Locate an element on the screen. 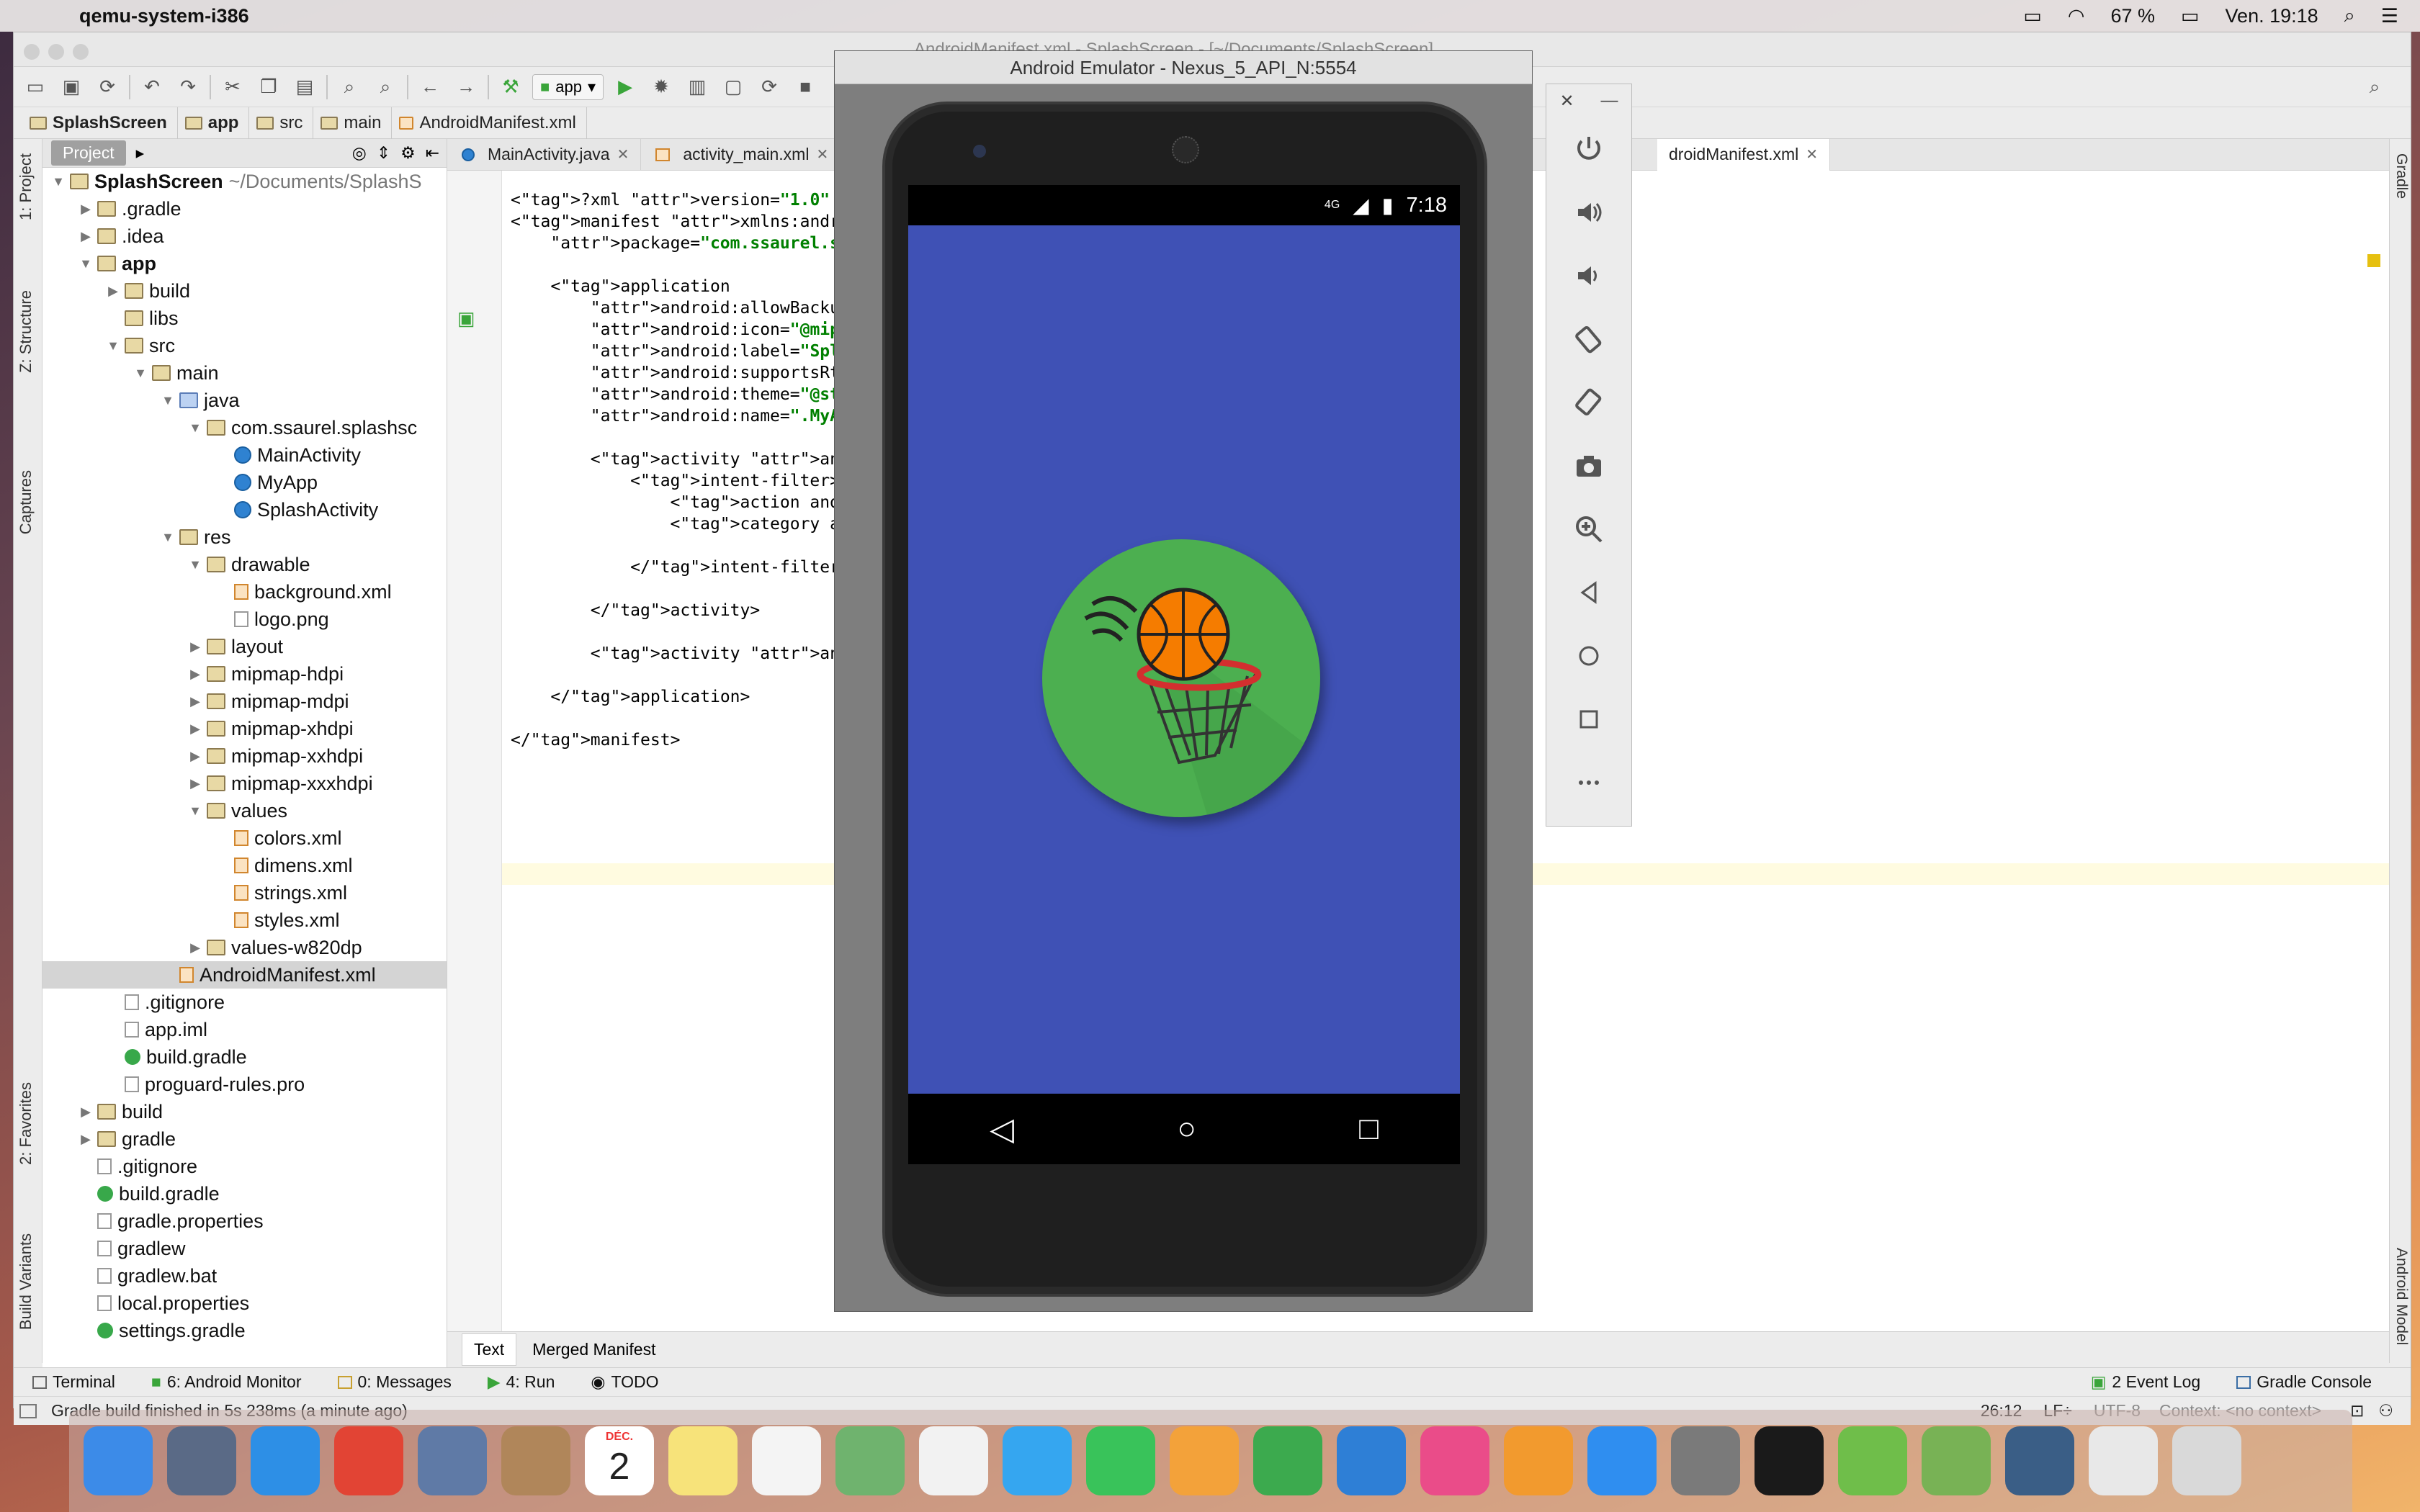 The image size is (2420, 1512). rotate-right-button is located at coordinates (1588, 402).